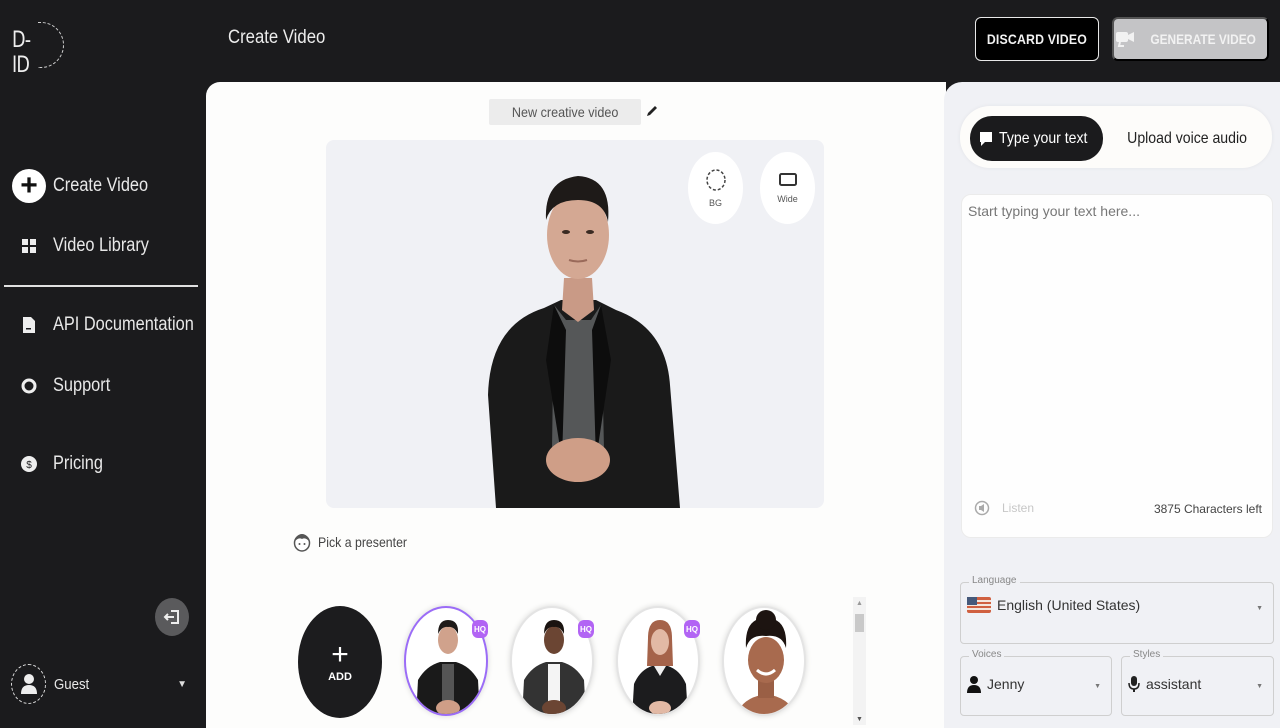 The width and height of the screenshot is (1280, 728). I want to click on dollar-icon: $, so click(29, 464).